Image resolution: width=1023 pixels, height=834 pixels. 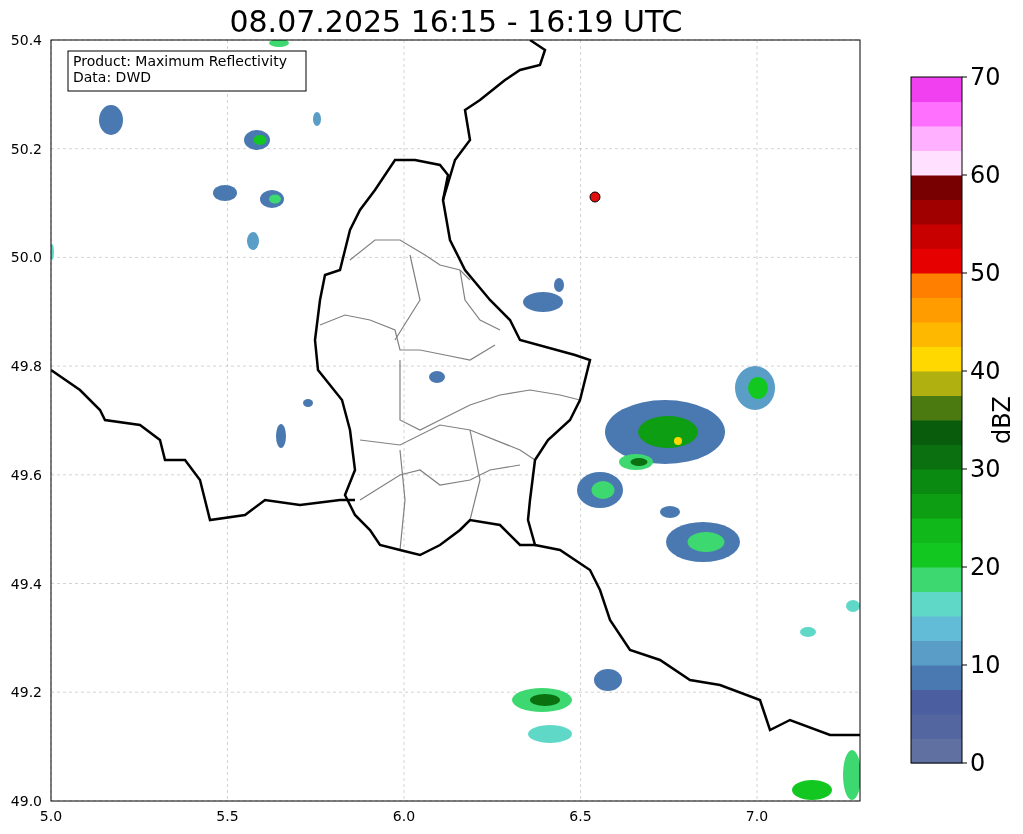 What do you see at coordinates (985, 273) in the screenshot?
I see `colorbar-tick-label: 50` at bounding box center [985, 273].